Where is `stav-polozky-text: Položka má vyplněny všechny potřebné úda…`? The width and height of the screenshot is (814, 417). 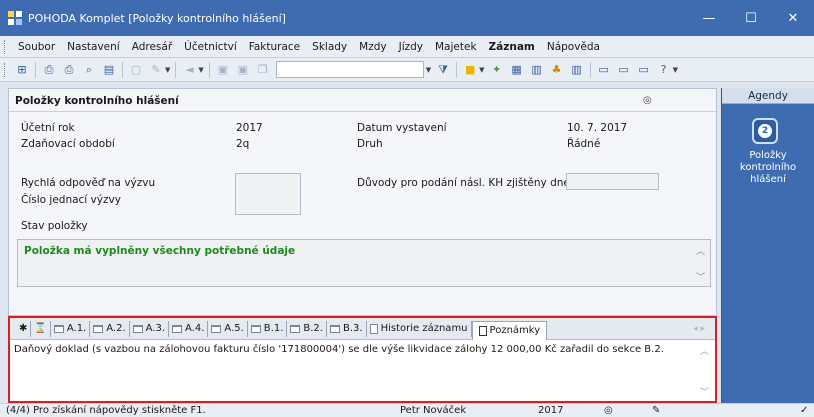 stav-polozky-text: Položka má vyplněny všechny potřebné úda… is located at coordinates (160, 251).